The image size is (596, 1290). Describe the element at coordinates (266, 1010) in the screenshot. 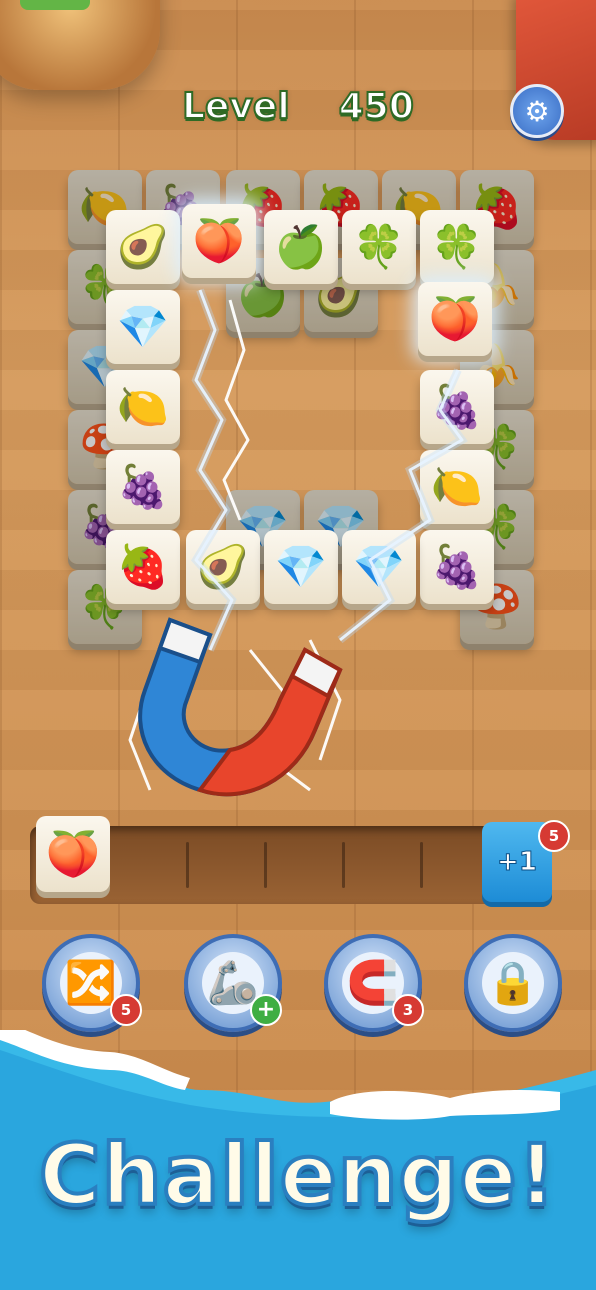

I see `claw-add-badge: +` at that location.